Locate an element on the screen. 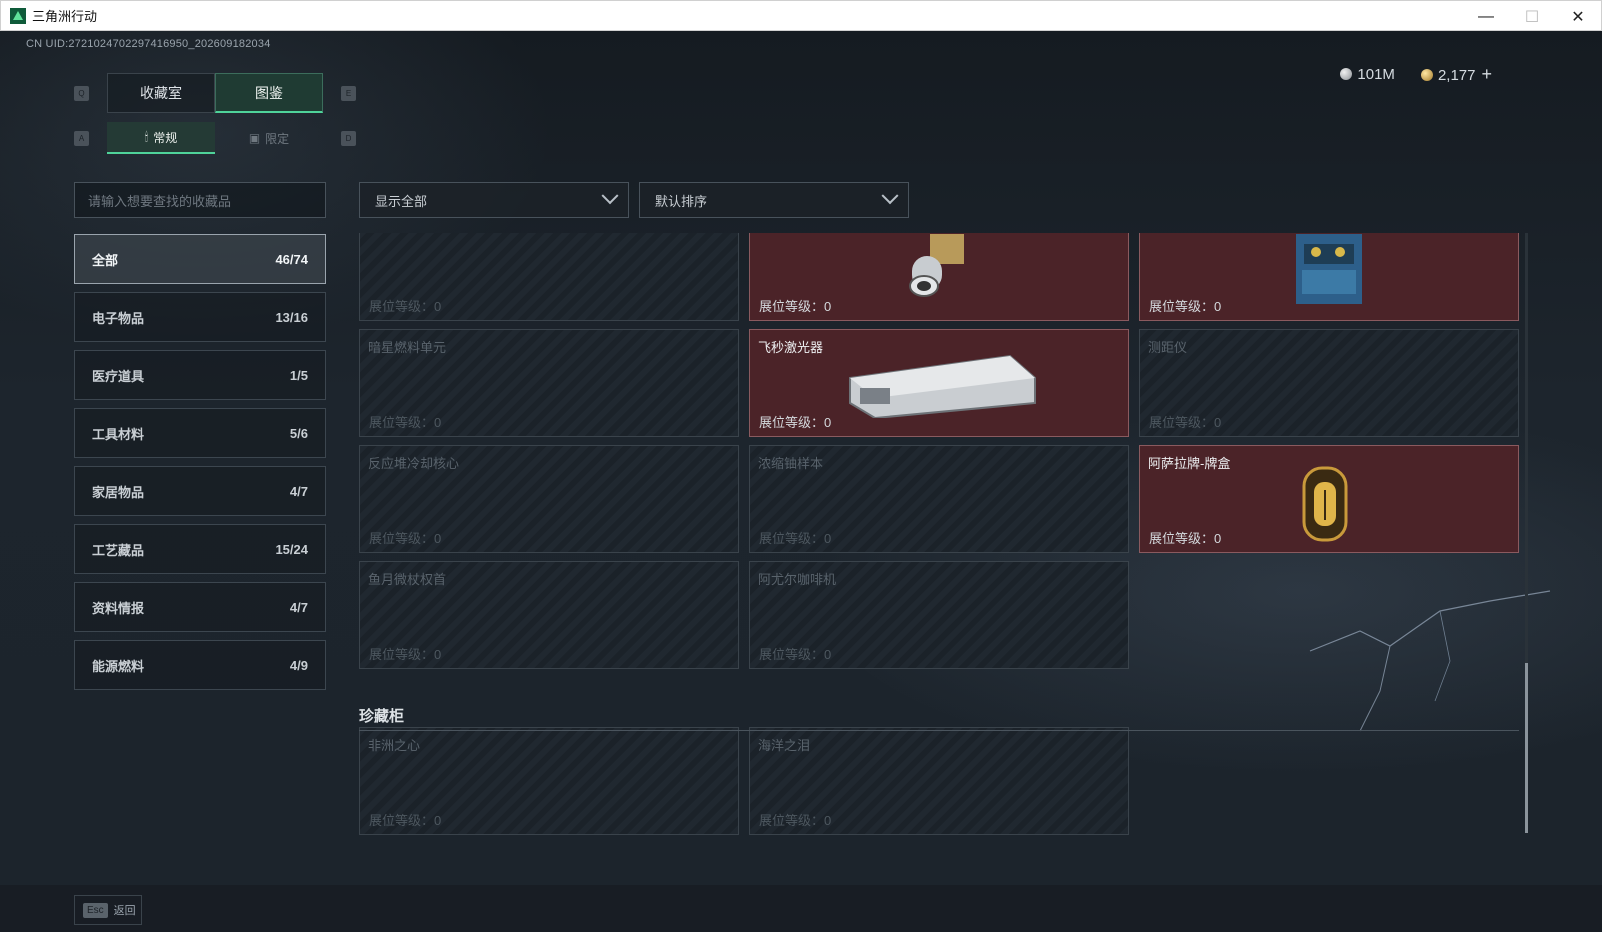 The width and height of the screenshot is (1602, 932). collection-card: 鱼月微杖权首 展位等级：0 is located at coordinates (549, 615).